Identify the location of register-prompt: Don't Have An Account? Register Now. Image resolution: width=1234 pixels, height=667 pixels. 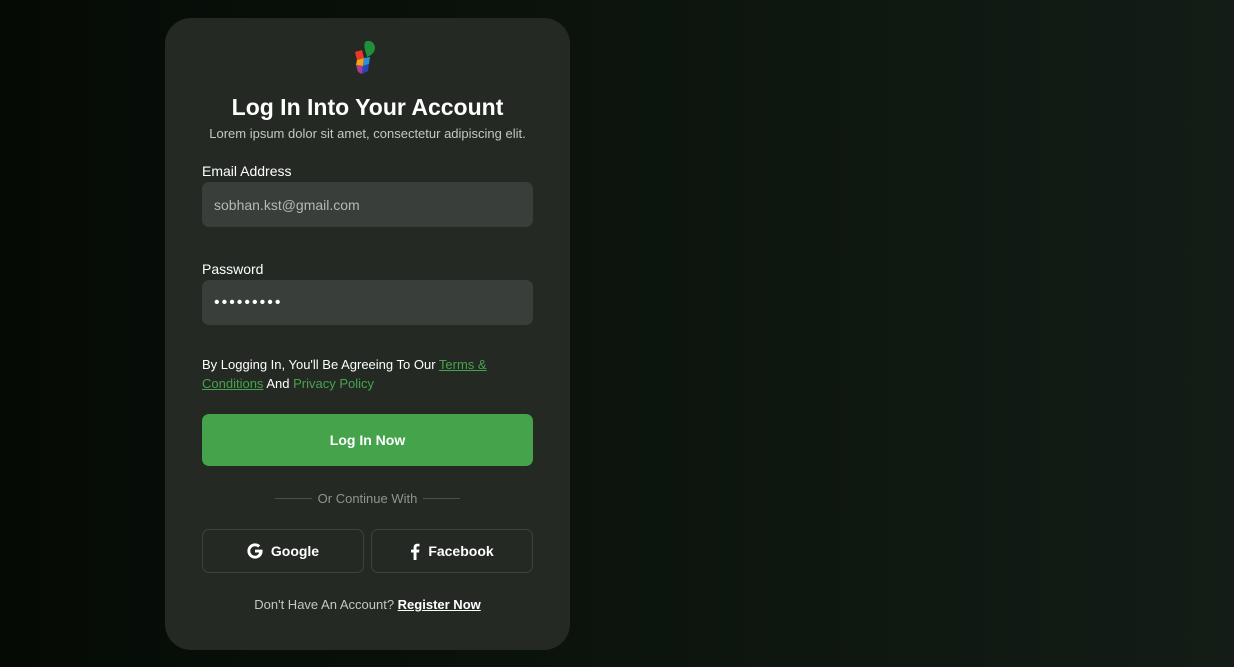
(367, 604).